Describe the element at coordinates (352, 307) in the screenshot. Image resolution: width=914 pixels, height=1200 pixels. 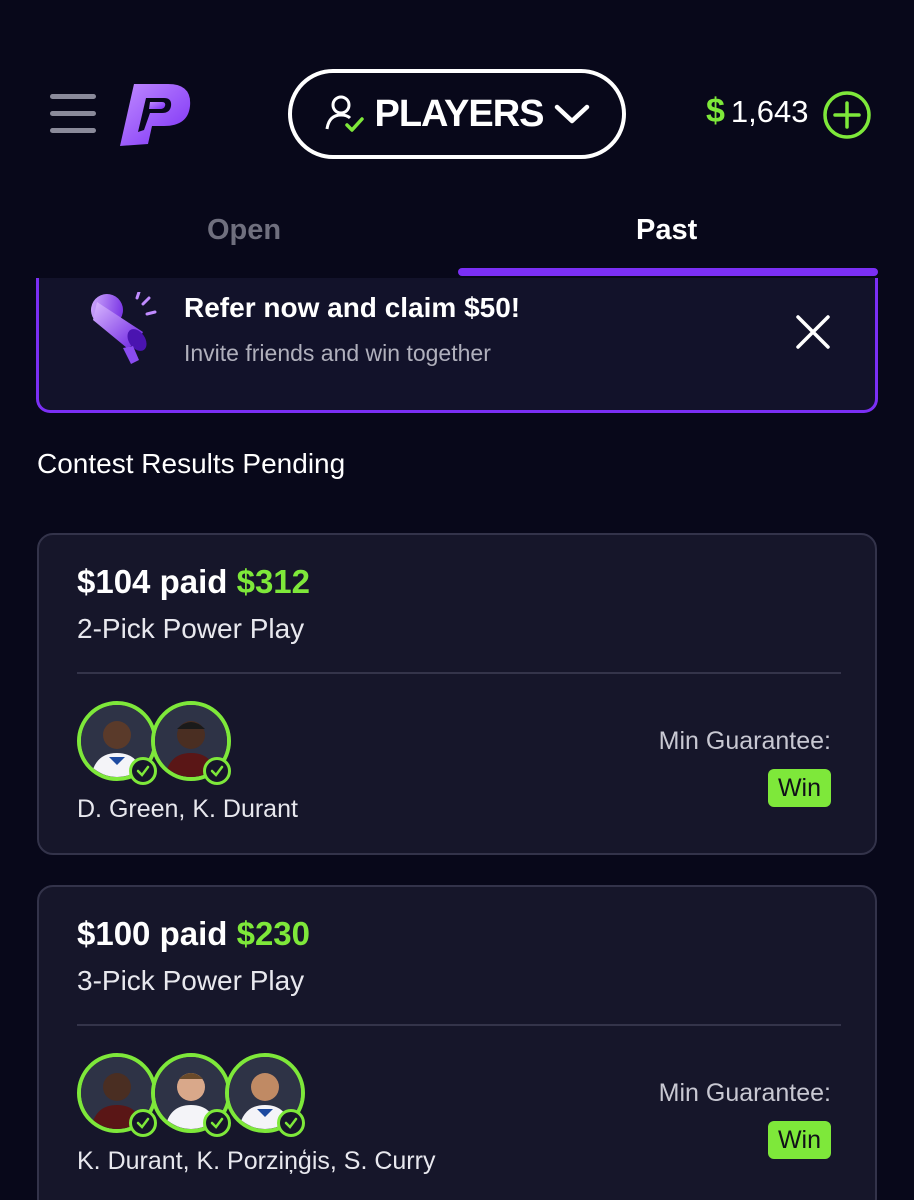
I see `banner-title: Refer now and claim $50!` at that location.